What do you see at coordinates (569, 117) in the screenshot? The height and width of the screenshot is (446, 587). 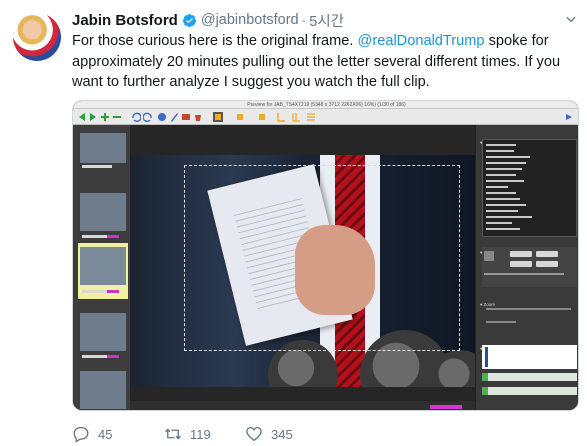 I see `expand-icon` at bounding box center [569, 117].